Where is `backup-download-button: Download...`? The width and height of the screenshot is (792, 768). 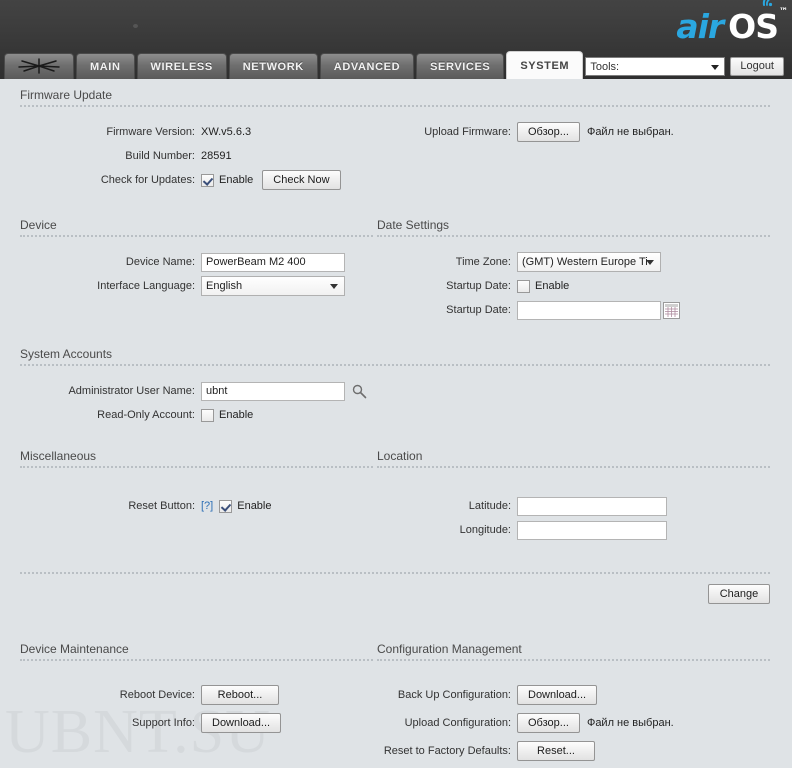 backup-download-button: Download... is located at coordinates (557, 695).